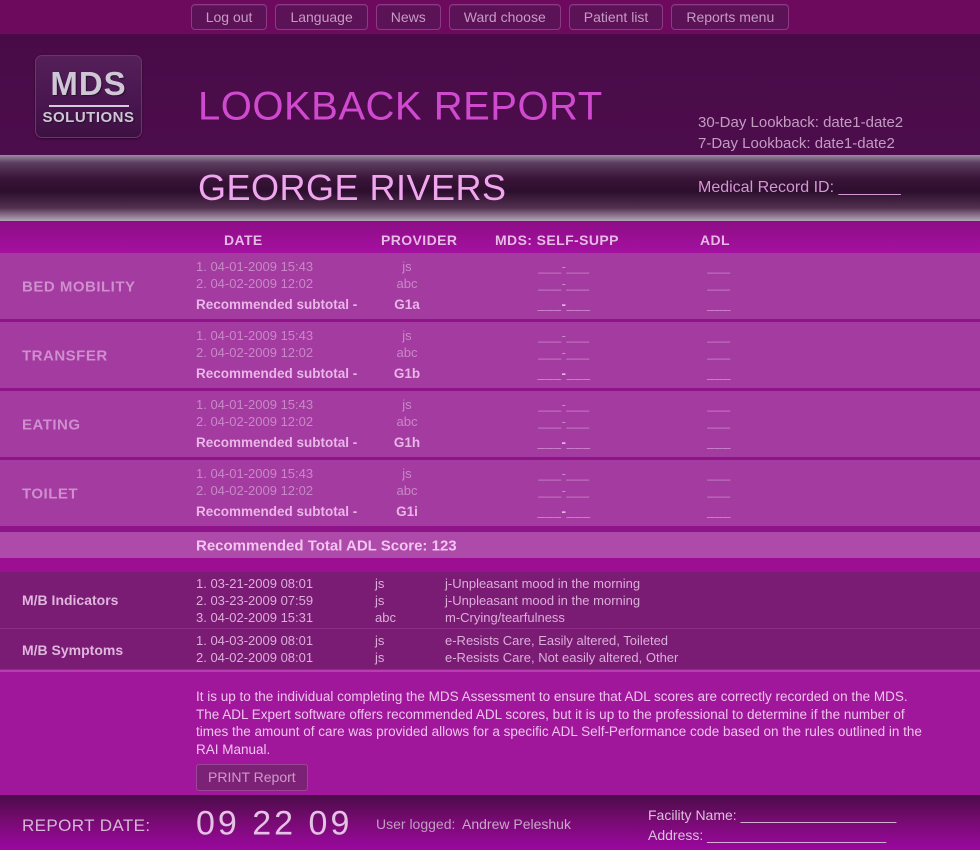 Image resolution: width=980 pixels, height=850 pixels. Describe the element at coordinates (400, 106) in the screenshot. I see `page-title: LOOKBACK REPORT` at that location.